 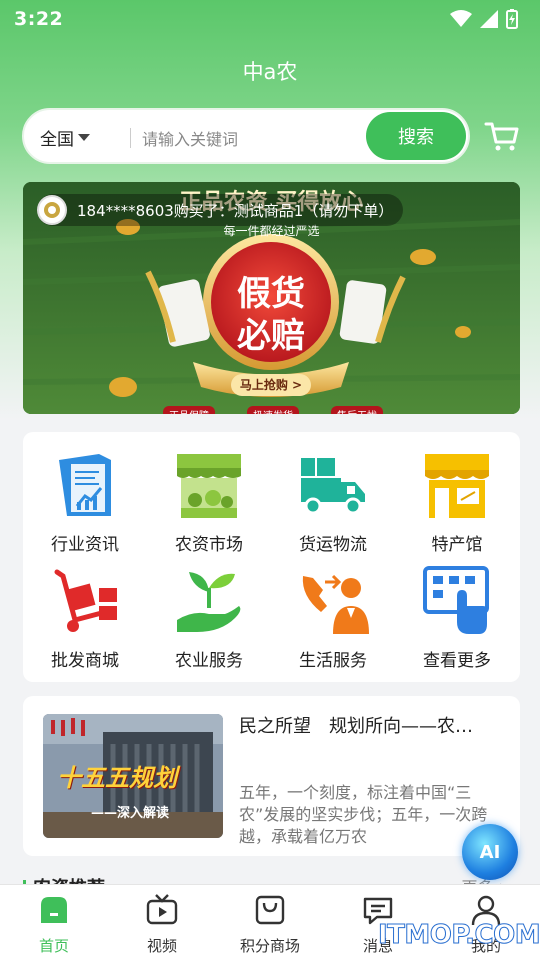 I want to click on category-life-service: 生活服务, so click(x=333, y=618).